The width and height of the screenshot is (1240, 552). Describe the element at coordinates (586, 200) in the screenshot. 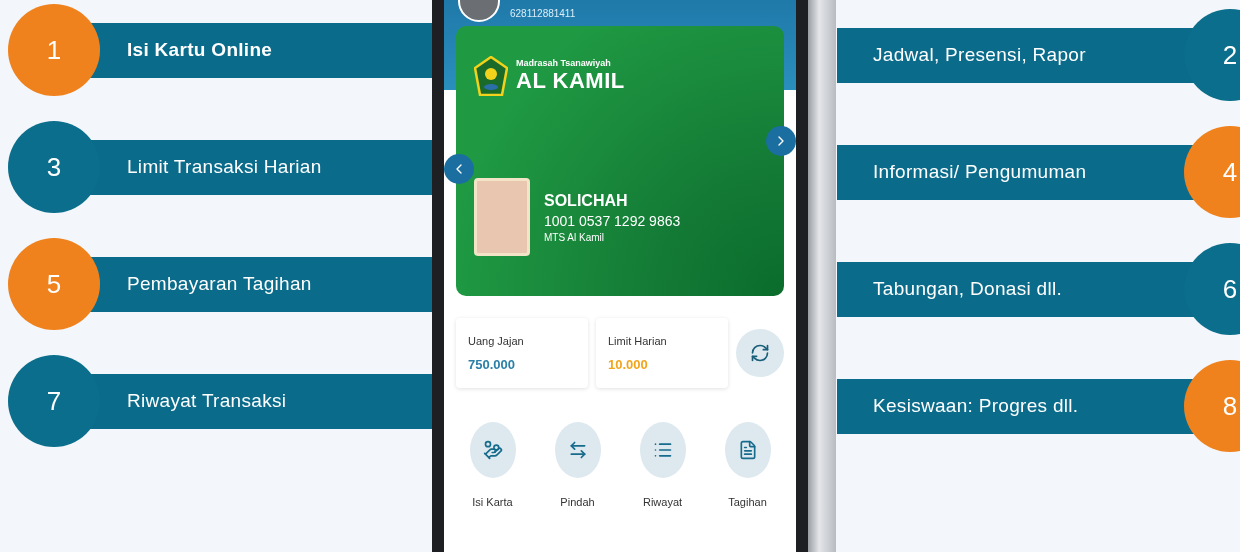

I see `student-name: SOLICHAH` at that location.